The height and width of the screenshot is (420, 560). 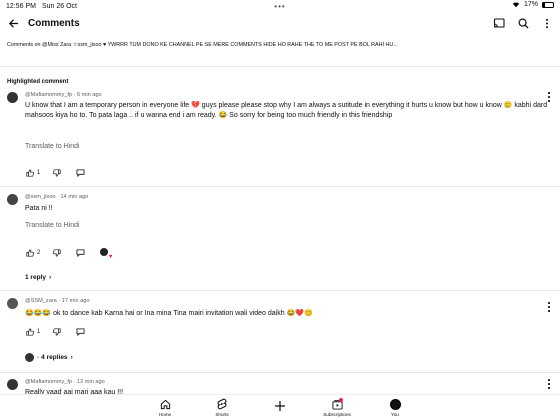 What do you see at coordinates (38, 82) in the screenshot?
I see `section-label: Highlighted comment` at bounding box center [38, 82].